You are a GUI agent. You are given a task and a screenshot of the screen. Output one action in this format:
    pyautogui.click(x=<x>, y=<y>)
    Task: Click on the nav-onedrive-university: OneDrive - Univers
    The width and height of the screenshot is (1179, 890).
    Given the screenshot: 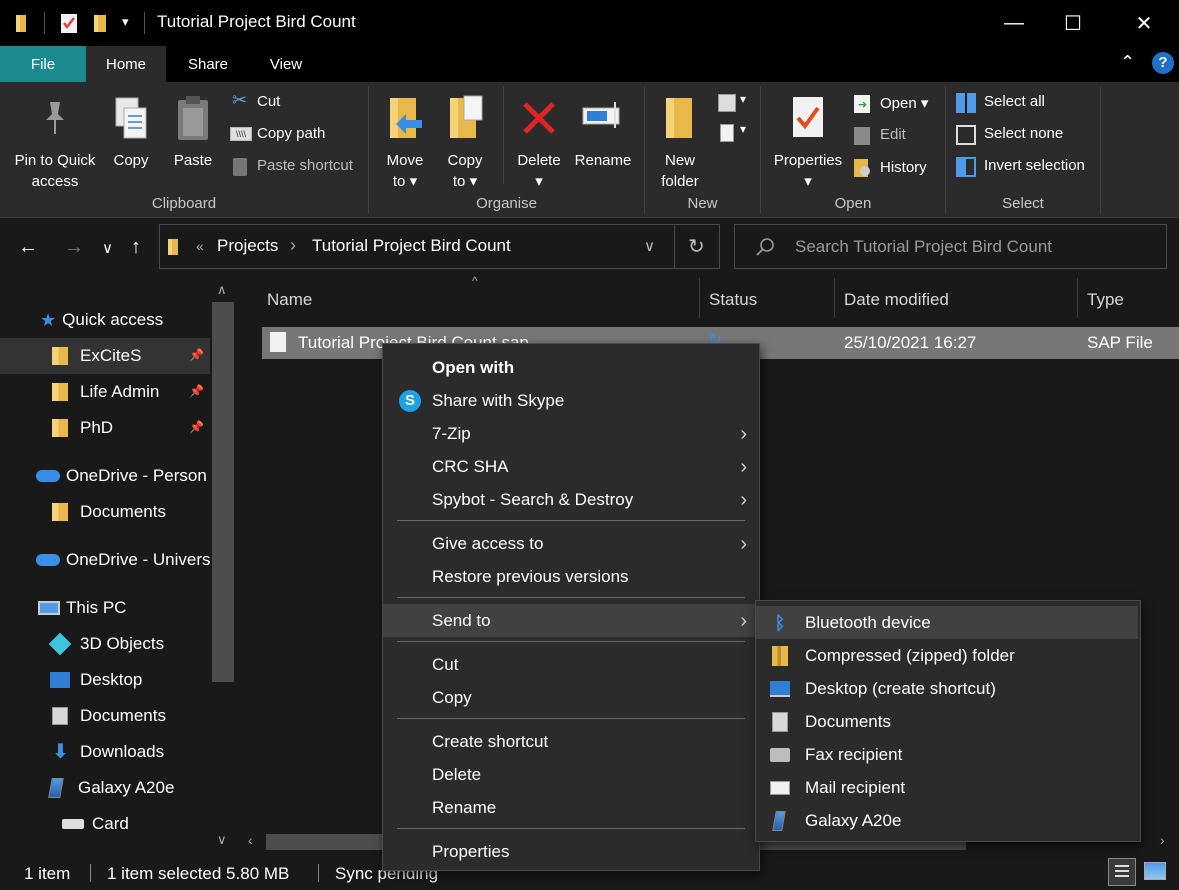 What is the action you would take?
    pyautogui.click(x=105, y=560)
    